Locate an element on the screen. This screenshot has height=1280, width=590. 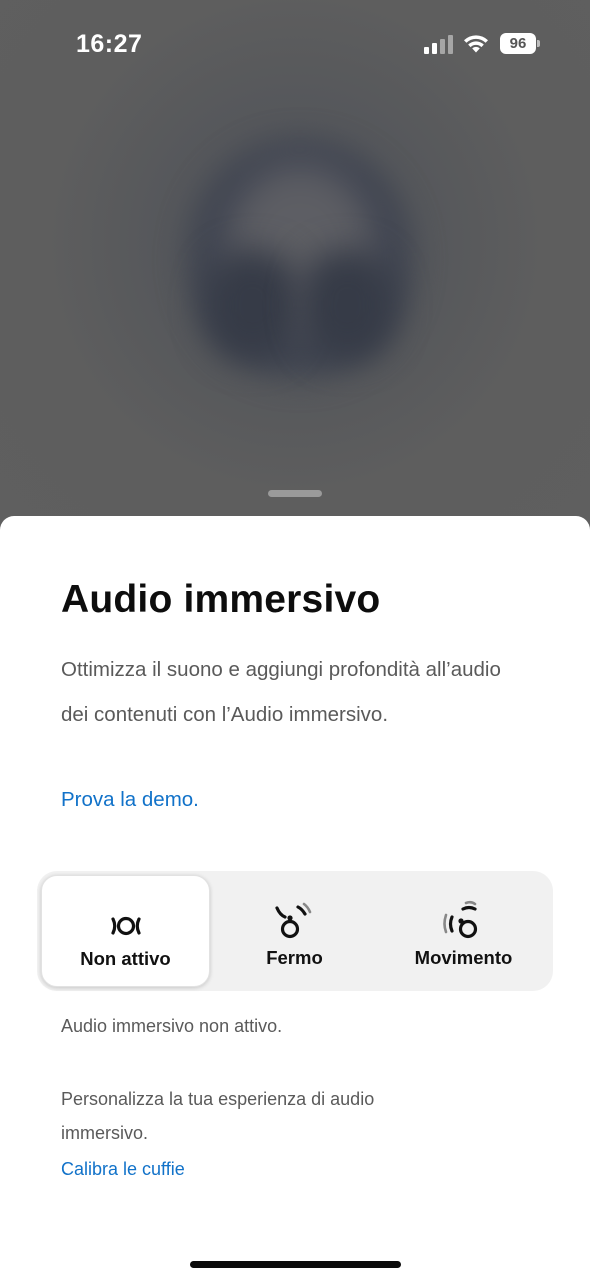
mode-motion-button: Movimento is located at coordinates (463, 931).